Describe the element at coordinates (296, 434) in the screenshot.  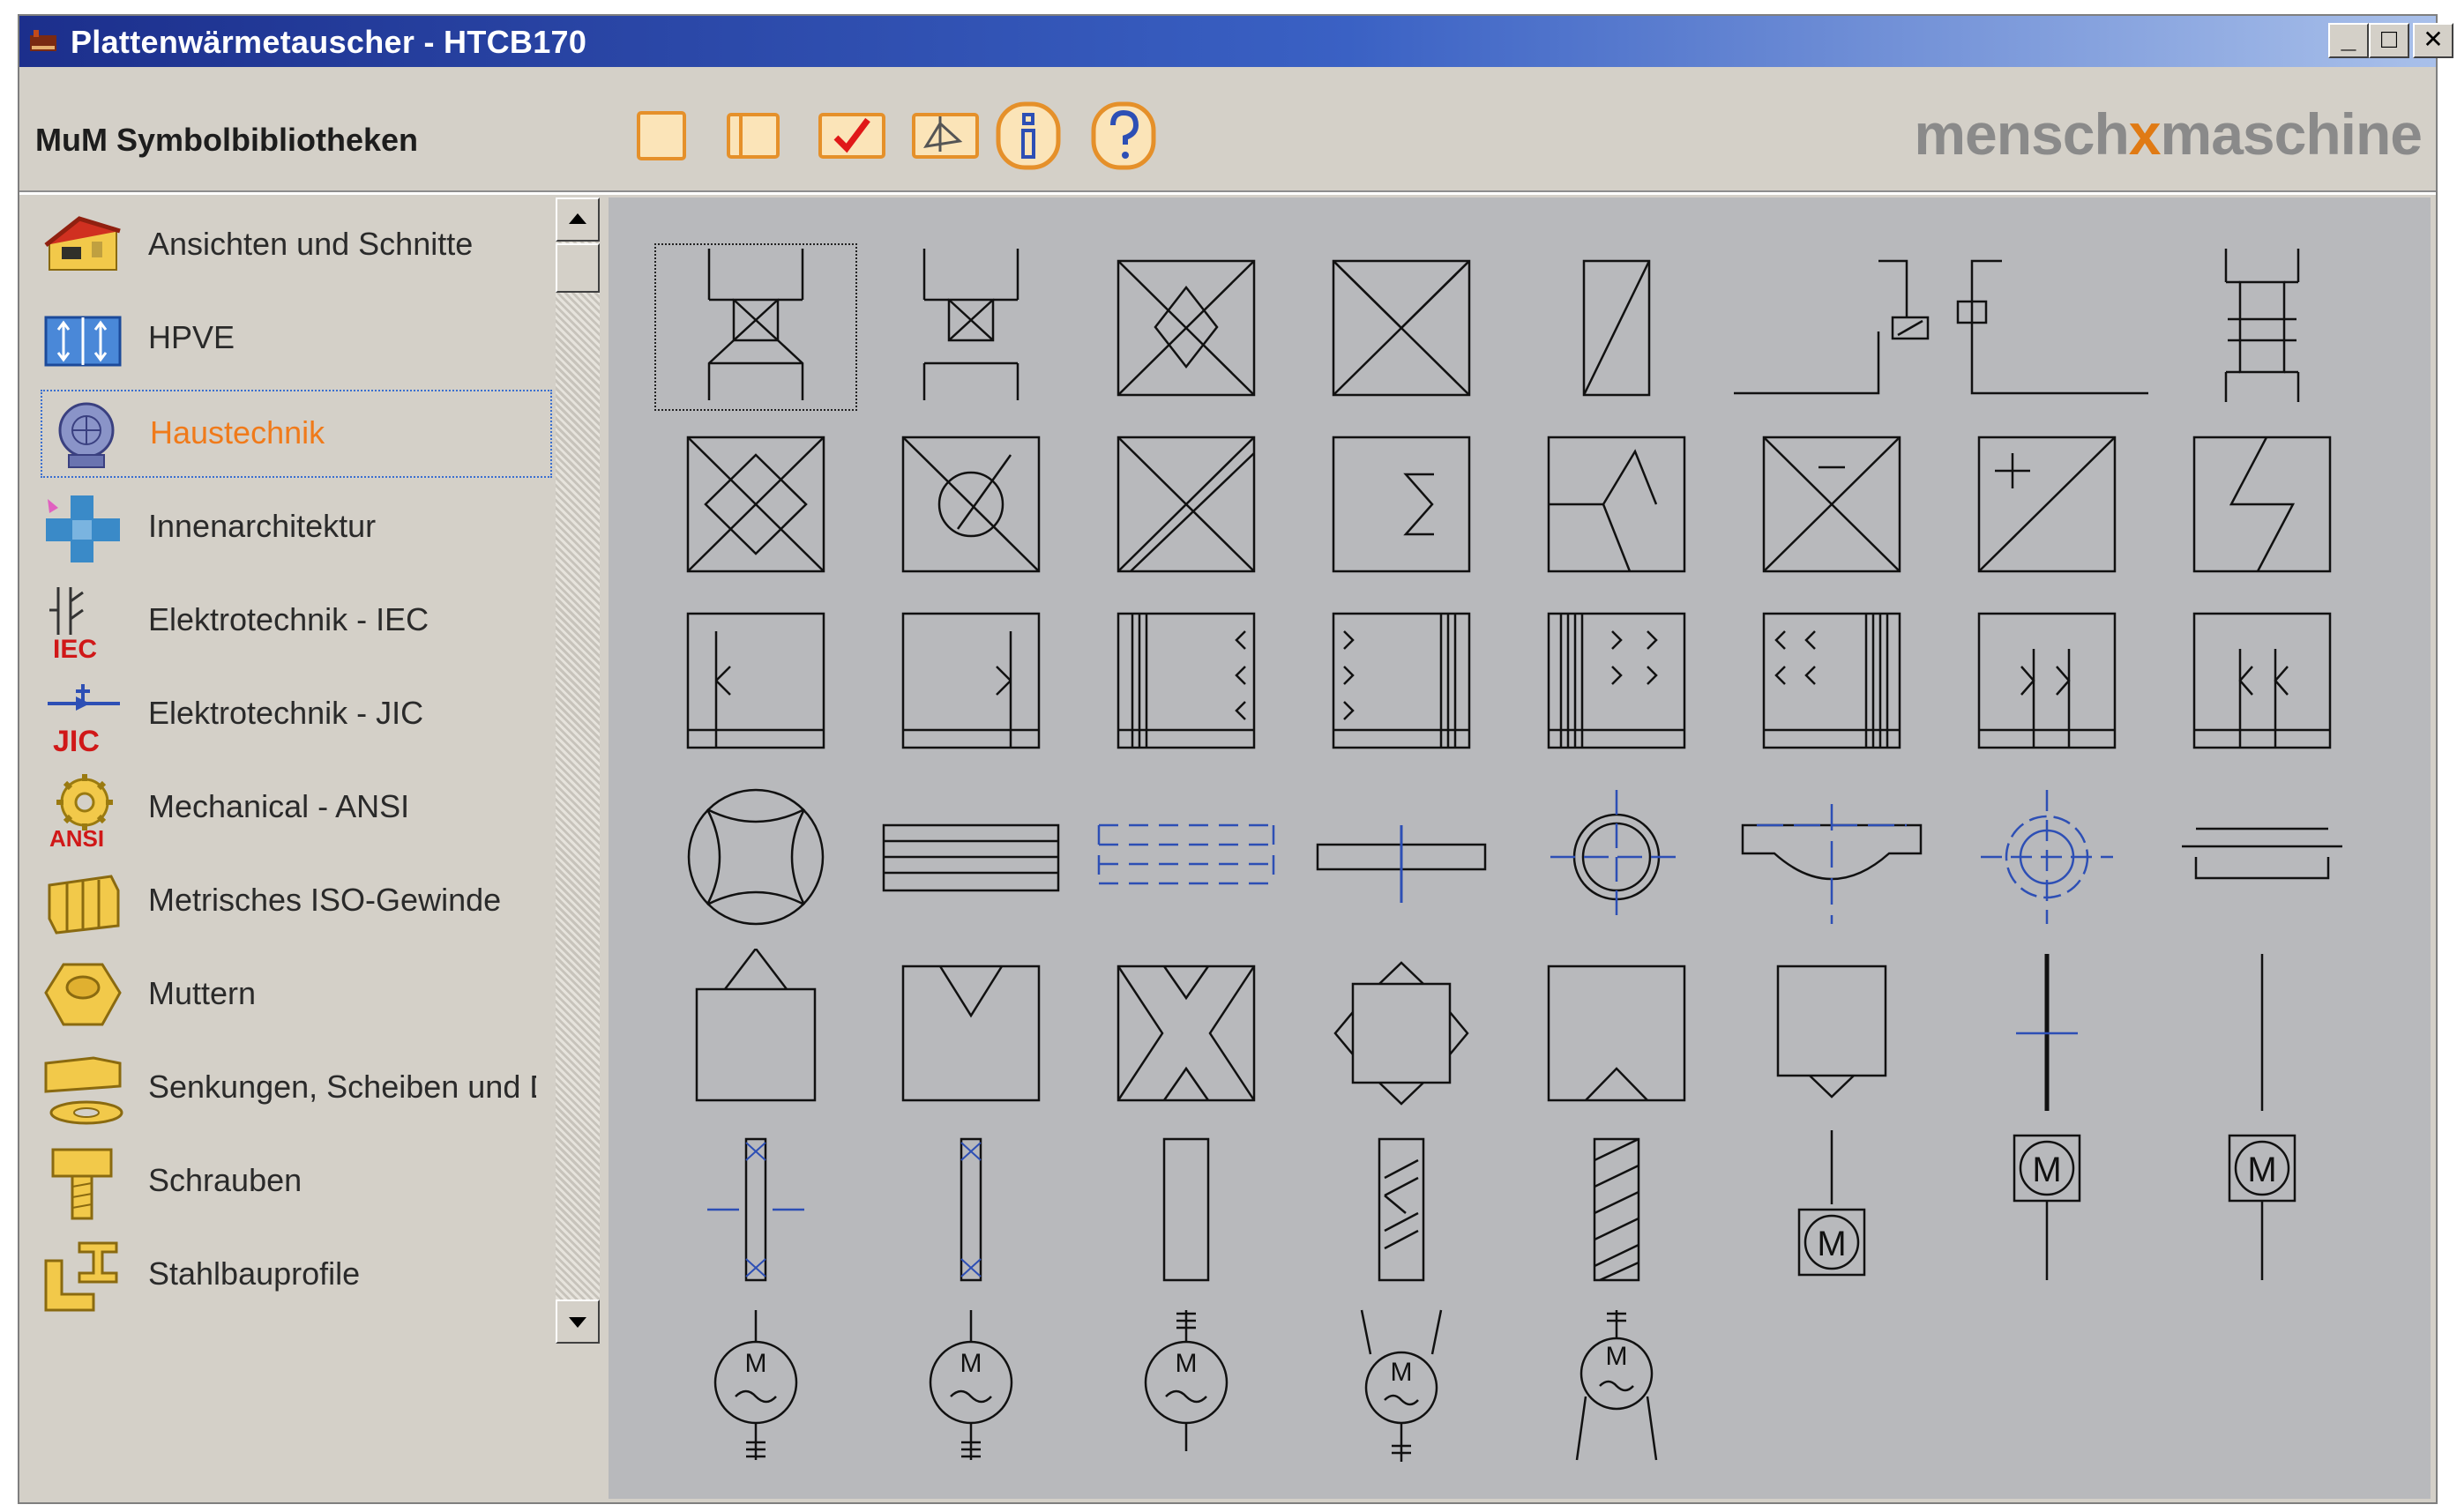
I see `sidebar-item-haustechnik: Haustechnik` at that location.